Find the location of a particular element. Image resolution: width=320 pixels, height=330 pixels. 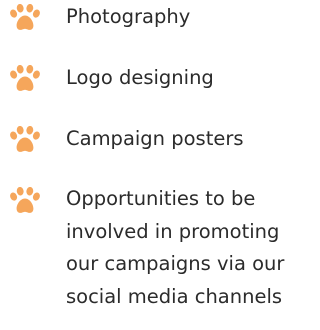

list-item-label: Logo designing is located at coordinates (140, 77).